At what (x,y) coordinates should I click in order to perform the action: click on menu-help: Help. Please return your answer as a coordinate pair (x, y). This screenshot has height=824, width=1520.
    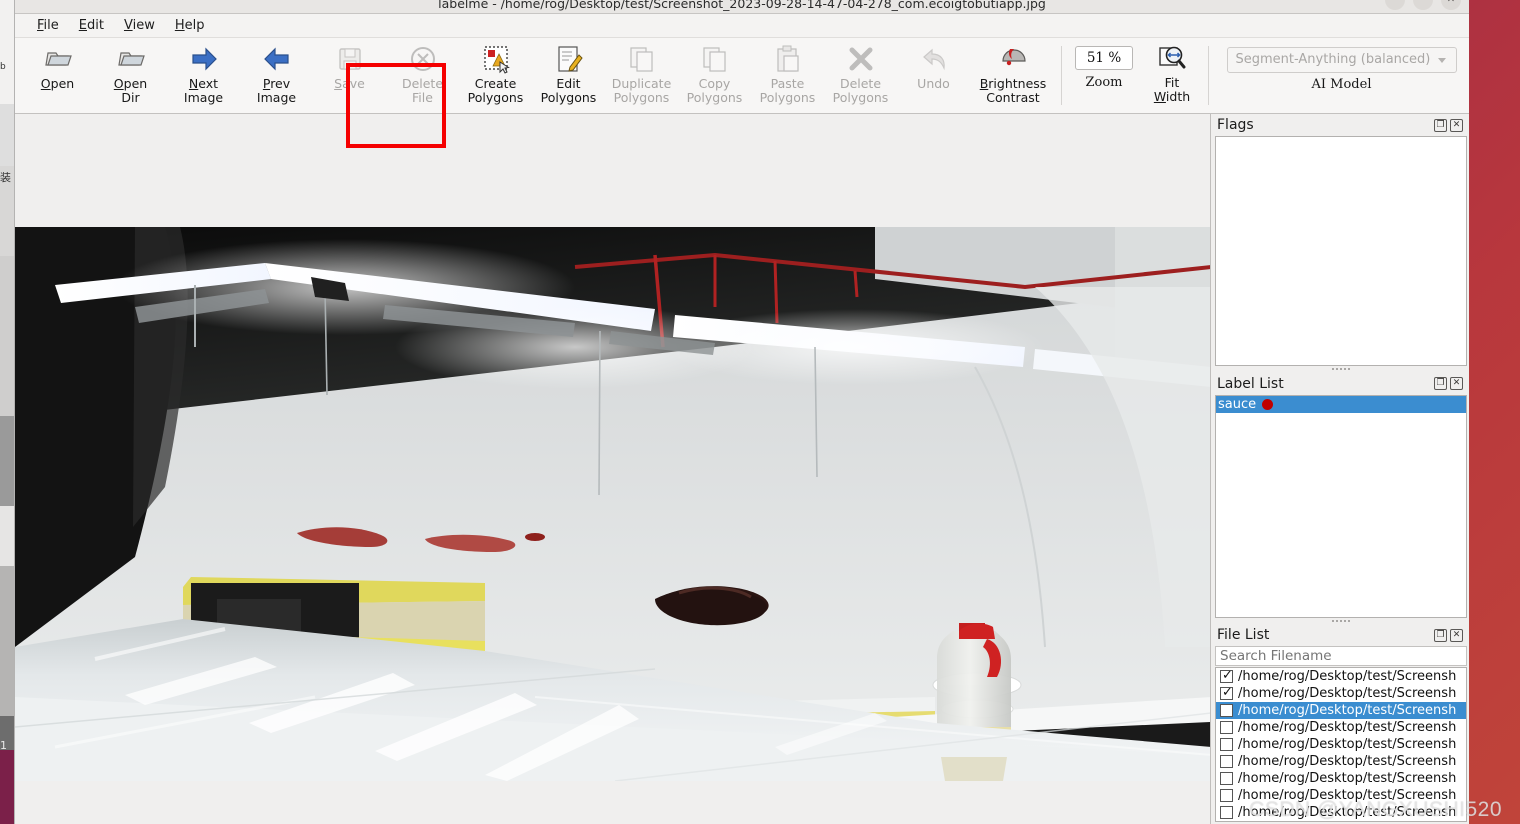
    Looking at the image, I should click on (190, 25).